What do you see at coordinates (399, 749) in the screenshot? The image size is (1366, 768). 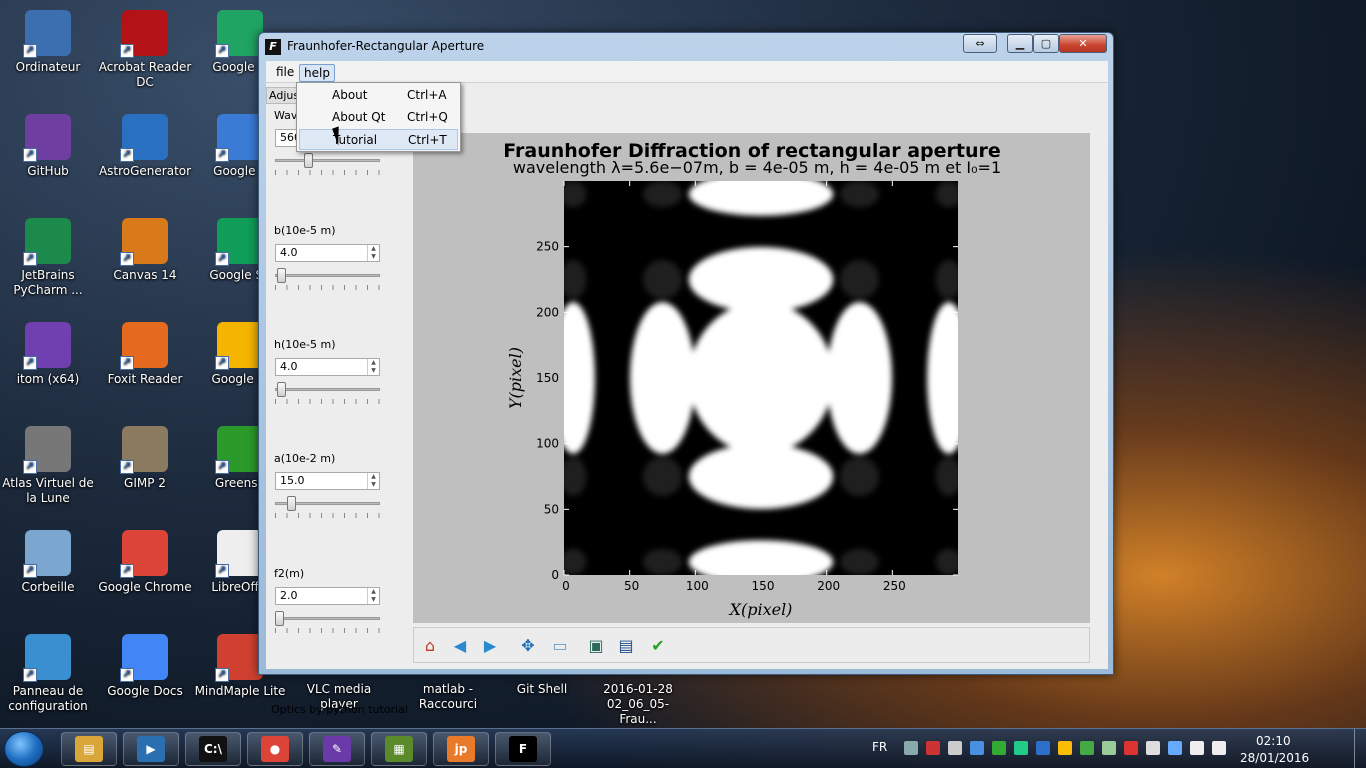 I see `taskbar-notepad-button: ▦` at bounding box center [399, 749].